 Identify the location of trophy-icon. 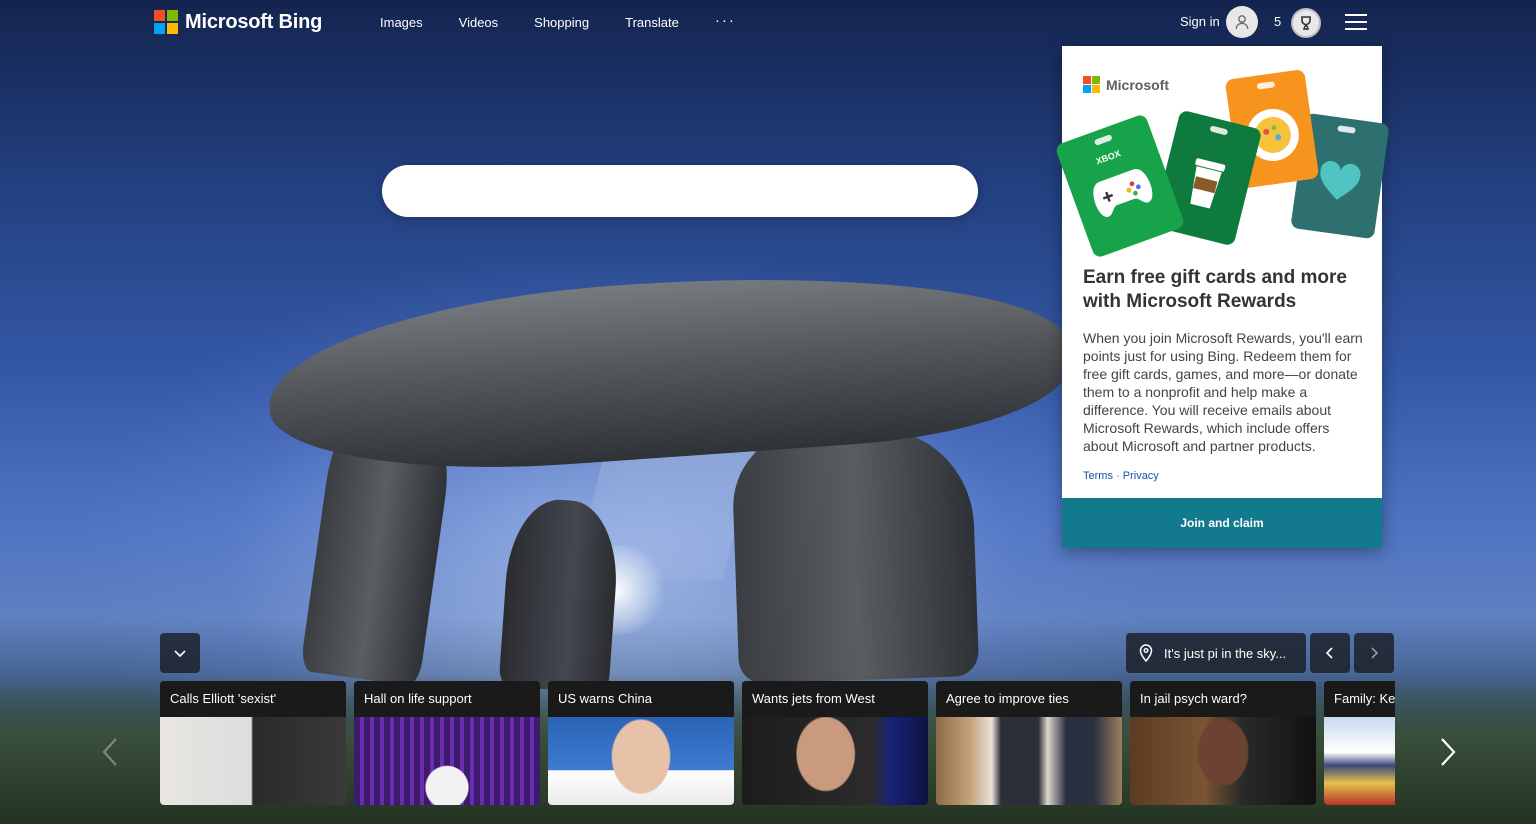
(1306, 23).